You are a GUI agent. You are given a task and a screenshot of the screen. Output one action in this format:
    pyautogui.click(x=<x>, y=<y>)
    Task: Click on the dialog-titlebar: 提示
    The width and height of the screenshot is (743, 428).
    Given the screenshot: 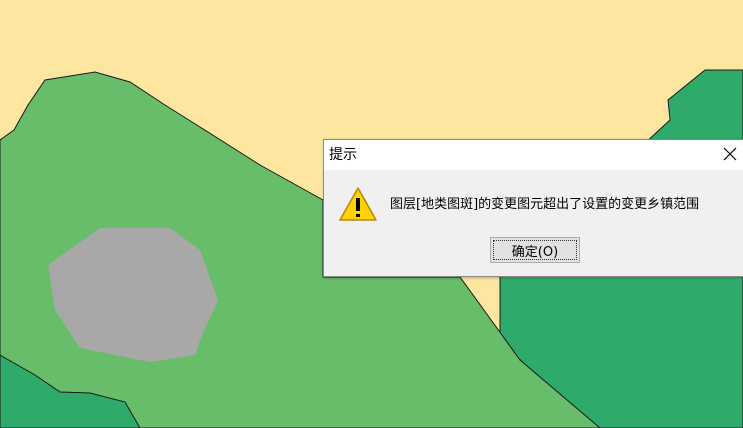 What is the action you would take?
    pyautogui.click(x=533, y=155)
    